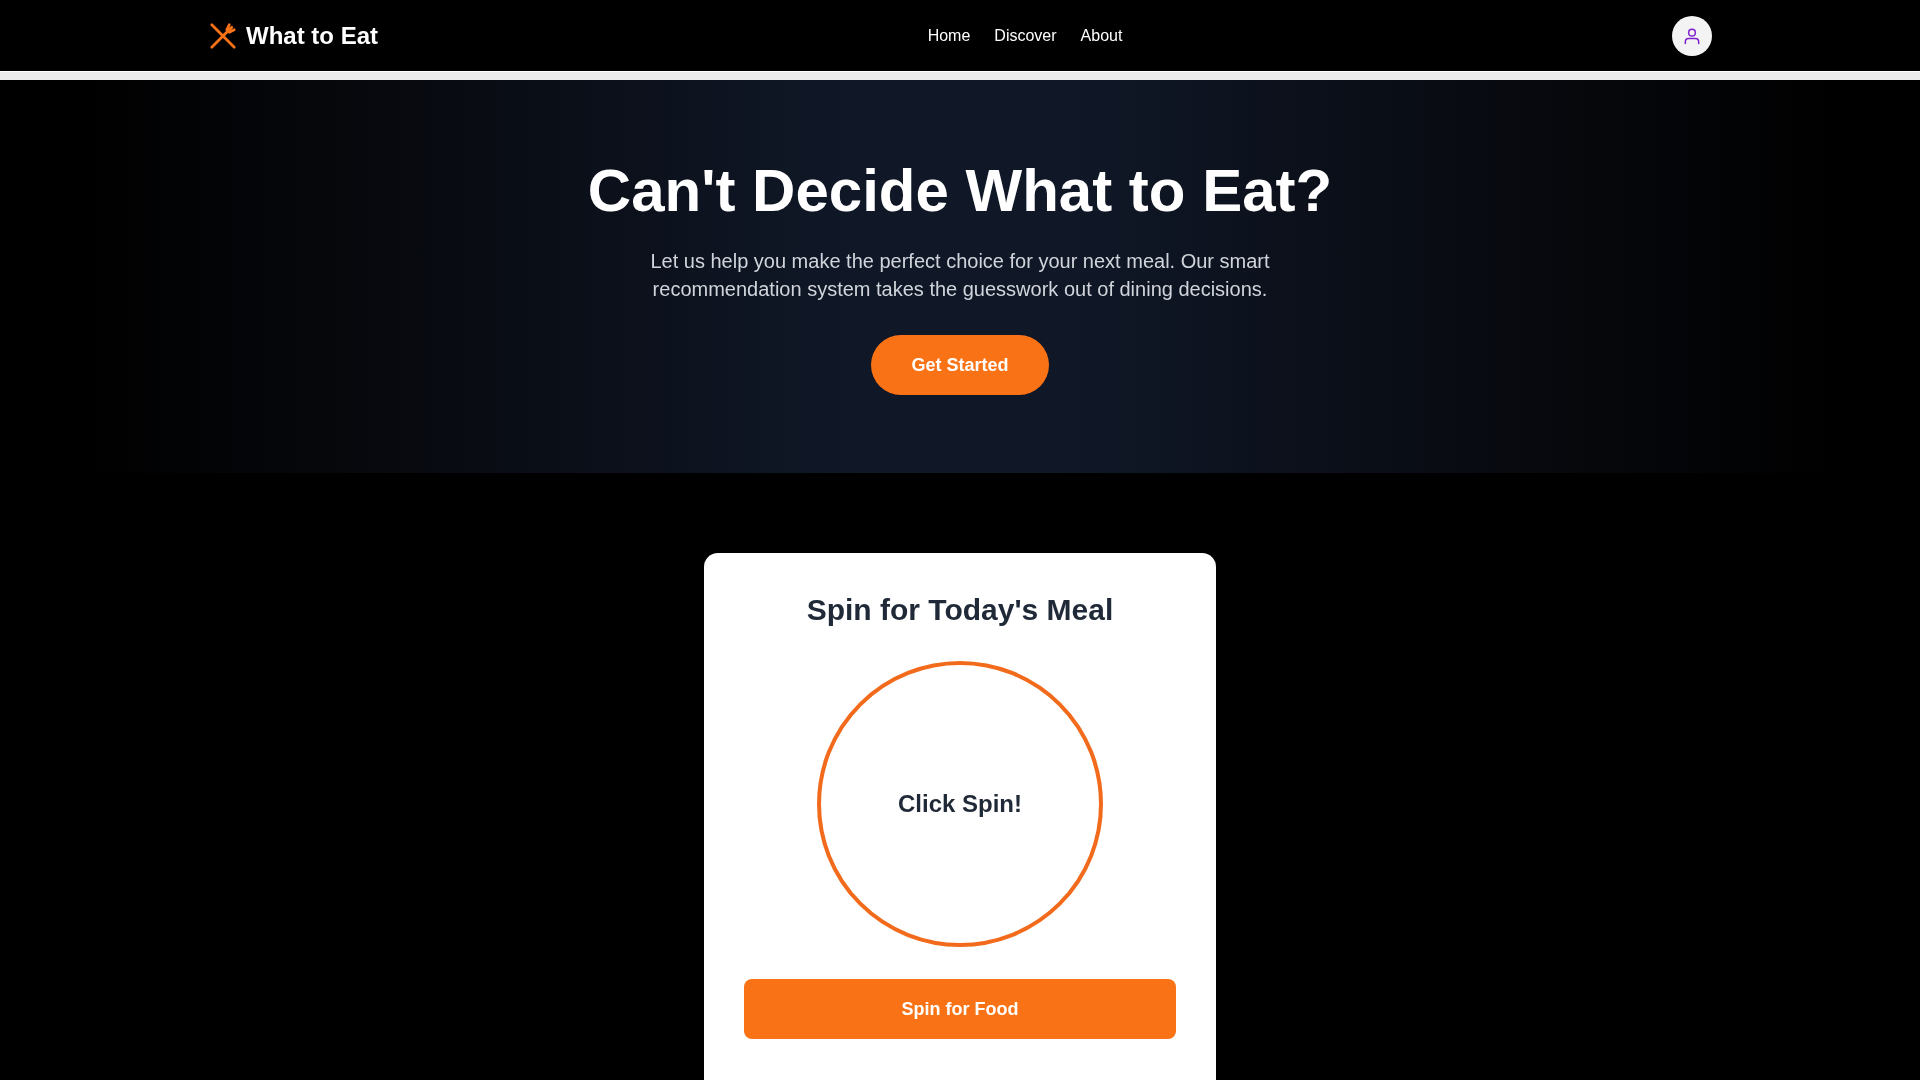  Describe the element at coordinates (1101, 35) in the screenshot. I see `nav-link: About` at that location.